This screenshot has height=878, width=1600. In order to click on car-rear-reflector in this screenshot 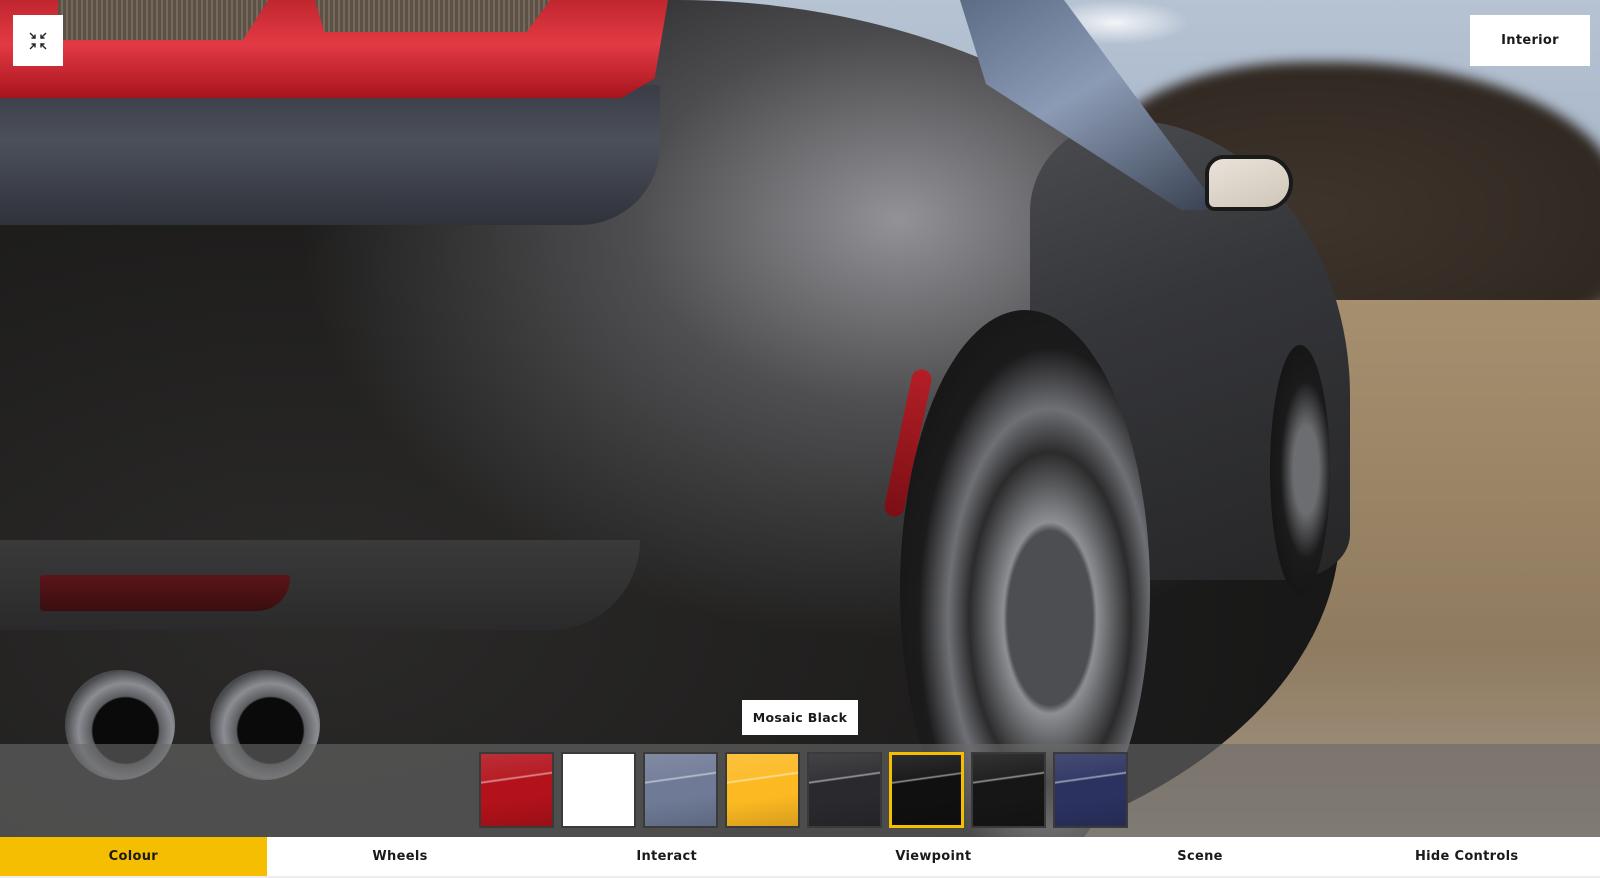, I will do `click(165, 593)`.